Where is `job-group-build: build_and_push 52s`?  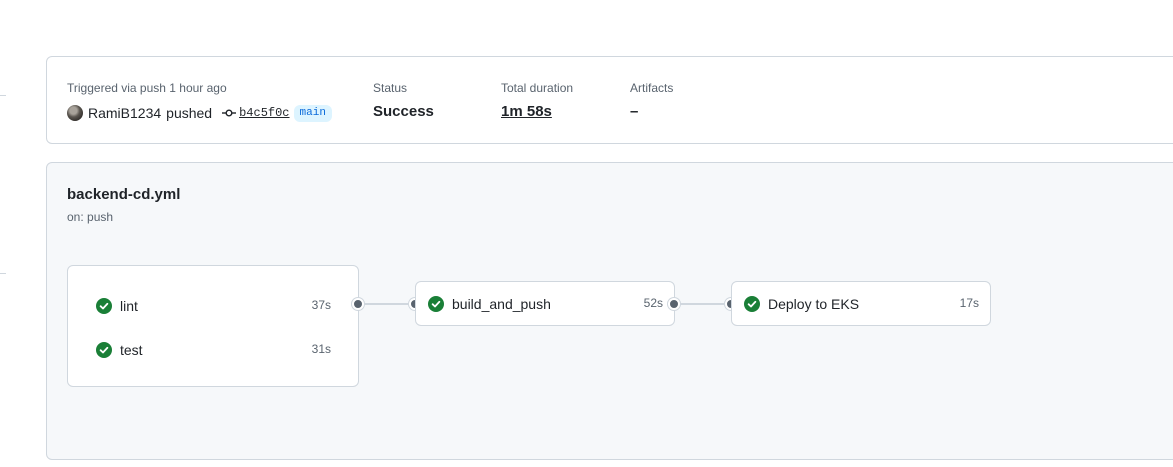
job-group-build: build_and_push 52s is located at coordinates (545, 303).